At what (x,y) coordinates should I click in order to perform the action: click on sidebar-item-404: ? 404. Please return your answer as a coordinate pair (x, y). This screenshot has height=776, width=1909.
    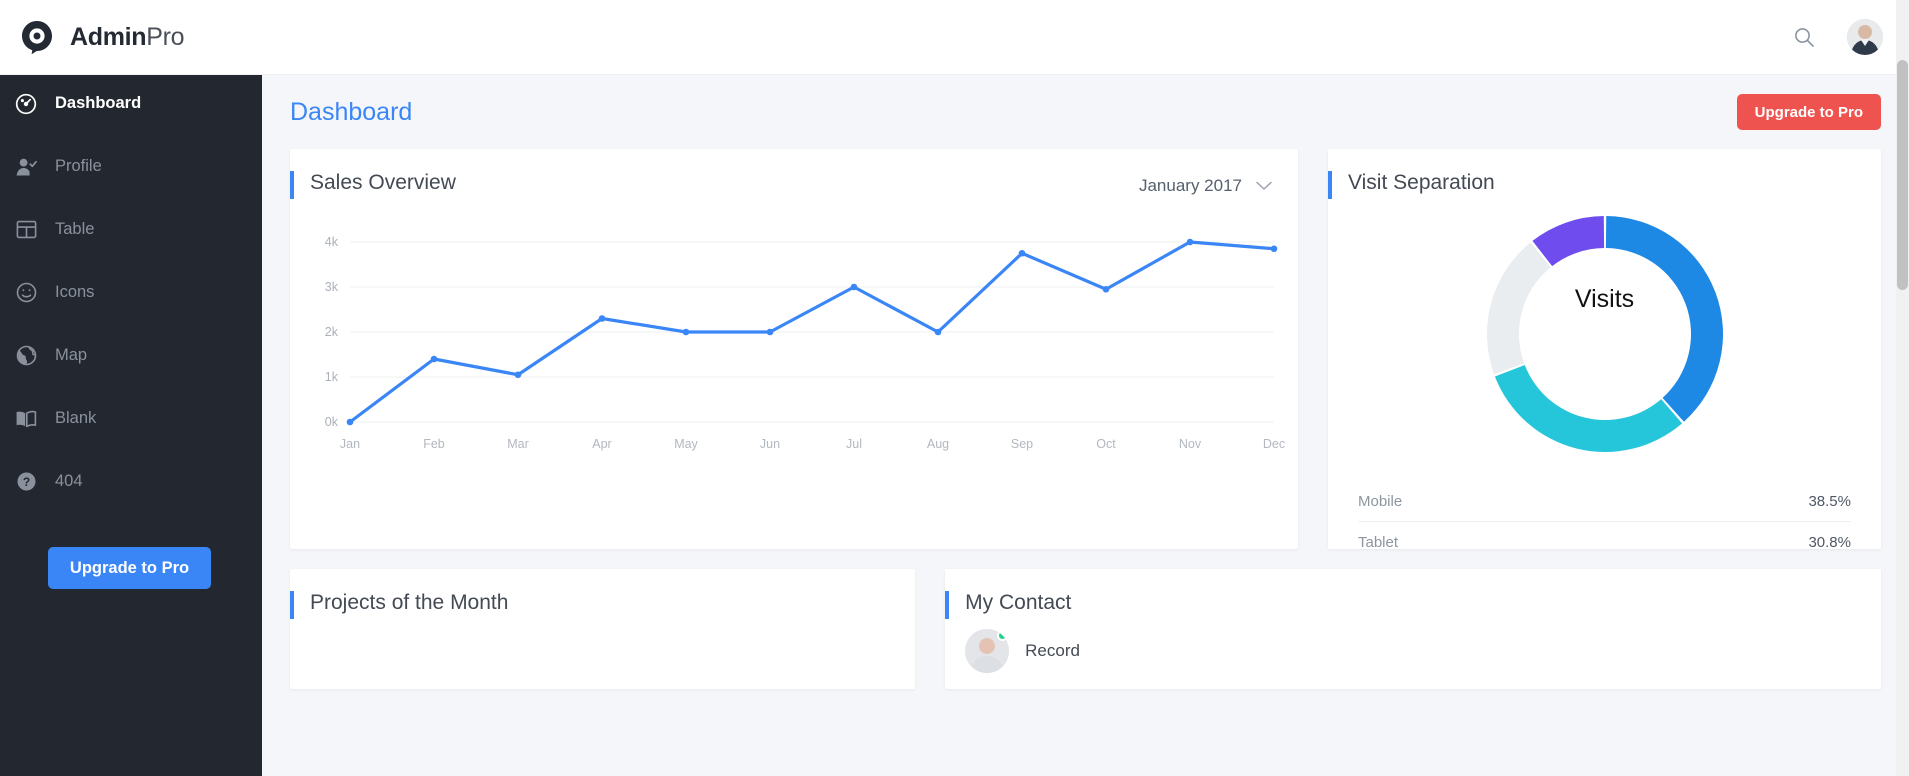
    Looking at the image, I should click on (131, 481).